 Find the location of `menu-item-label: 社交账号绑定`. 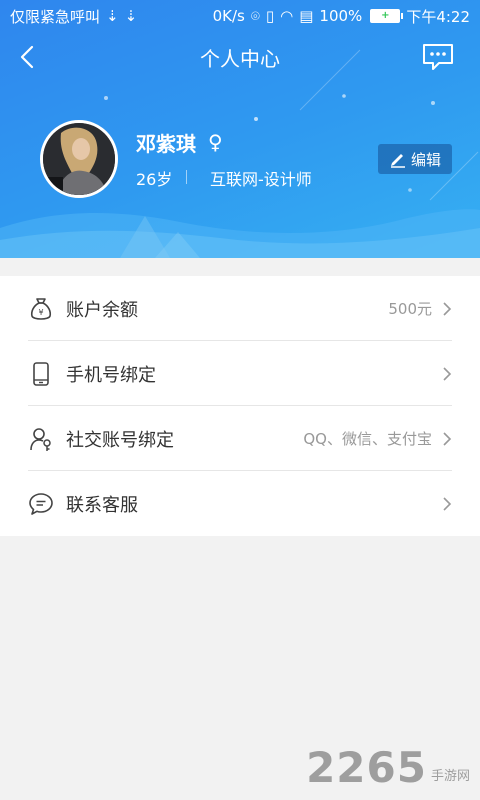

menu-item-label: 社交账号绑定 is located at coordinates (120, 440).